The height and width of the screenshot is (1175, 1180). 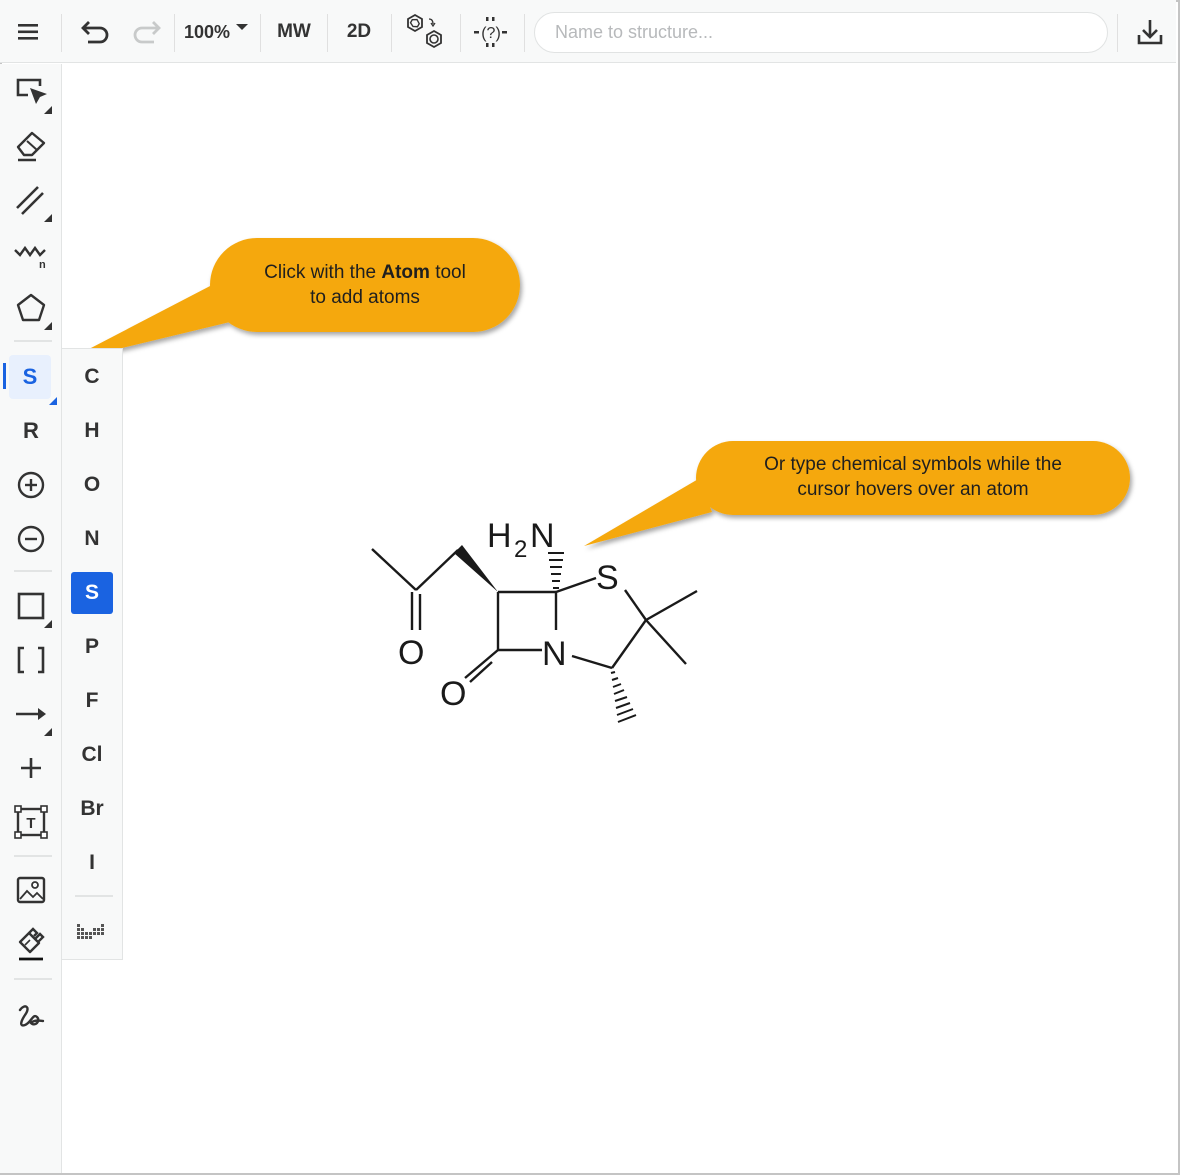 What do you see at coordinates (31, 539) in the screenshot?
I see `charge-minus-button` at bounding box center [31, 539].